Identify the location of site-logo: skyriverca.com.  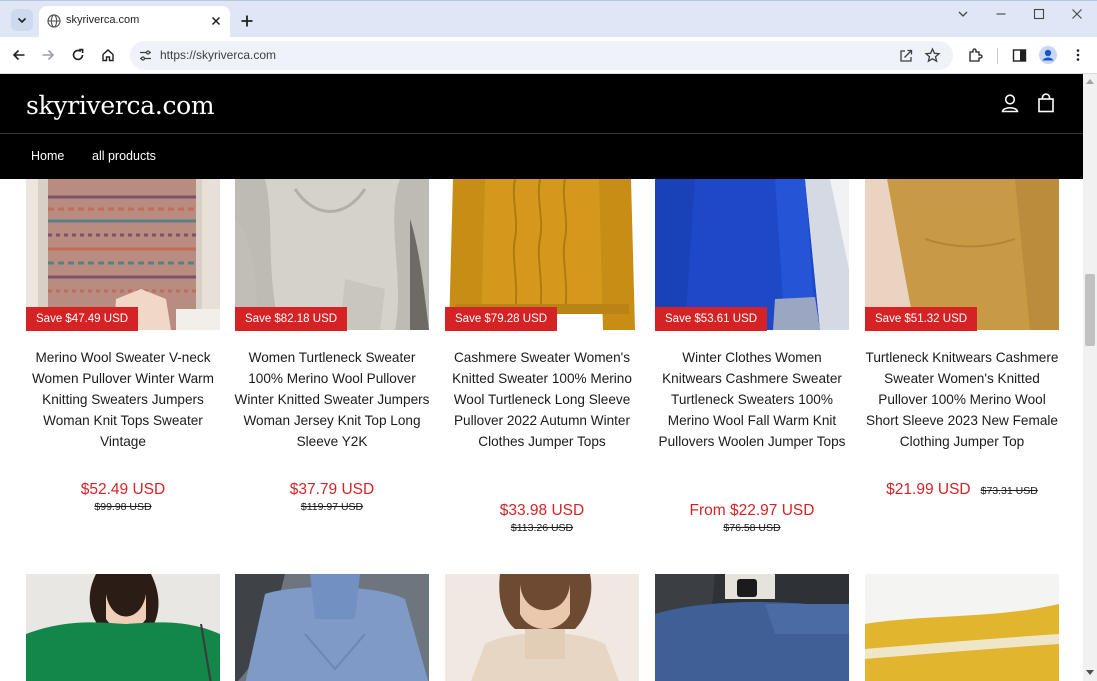
(120, 105).